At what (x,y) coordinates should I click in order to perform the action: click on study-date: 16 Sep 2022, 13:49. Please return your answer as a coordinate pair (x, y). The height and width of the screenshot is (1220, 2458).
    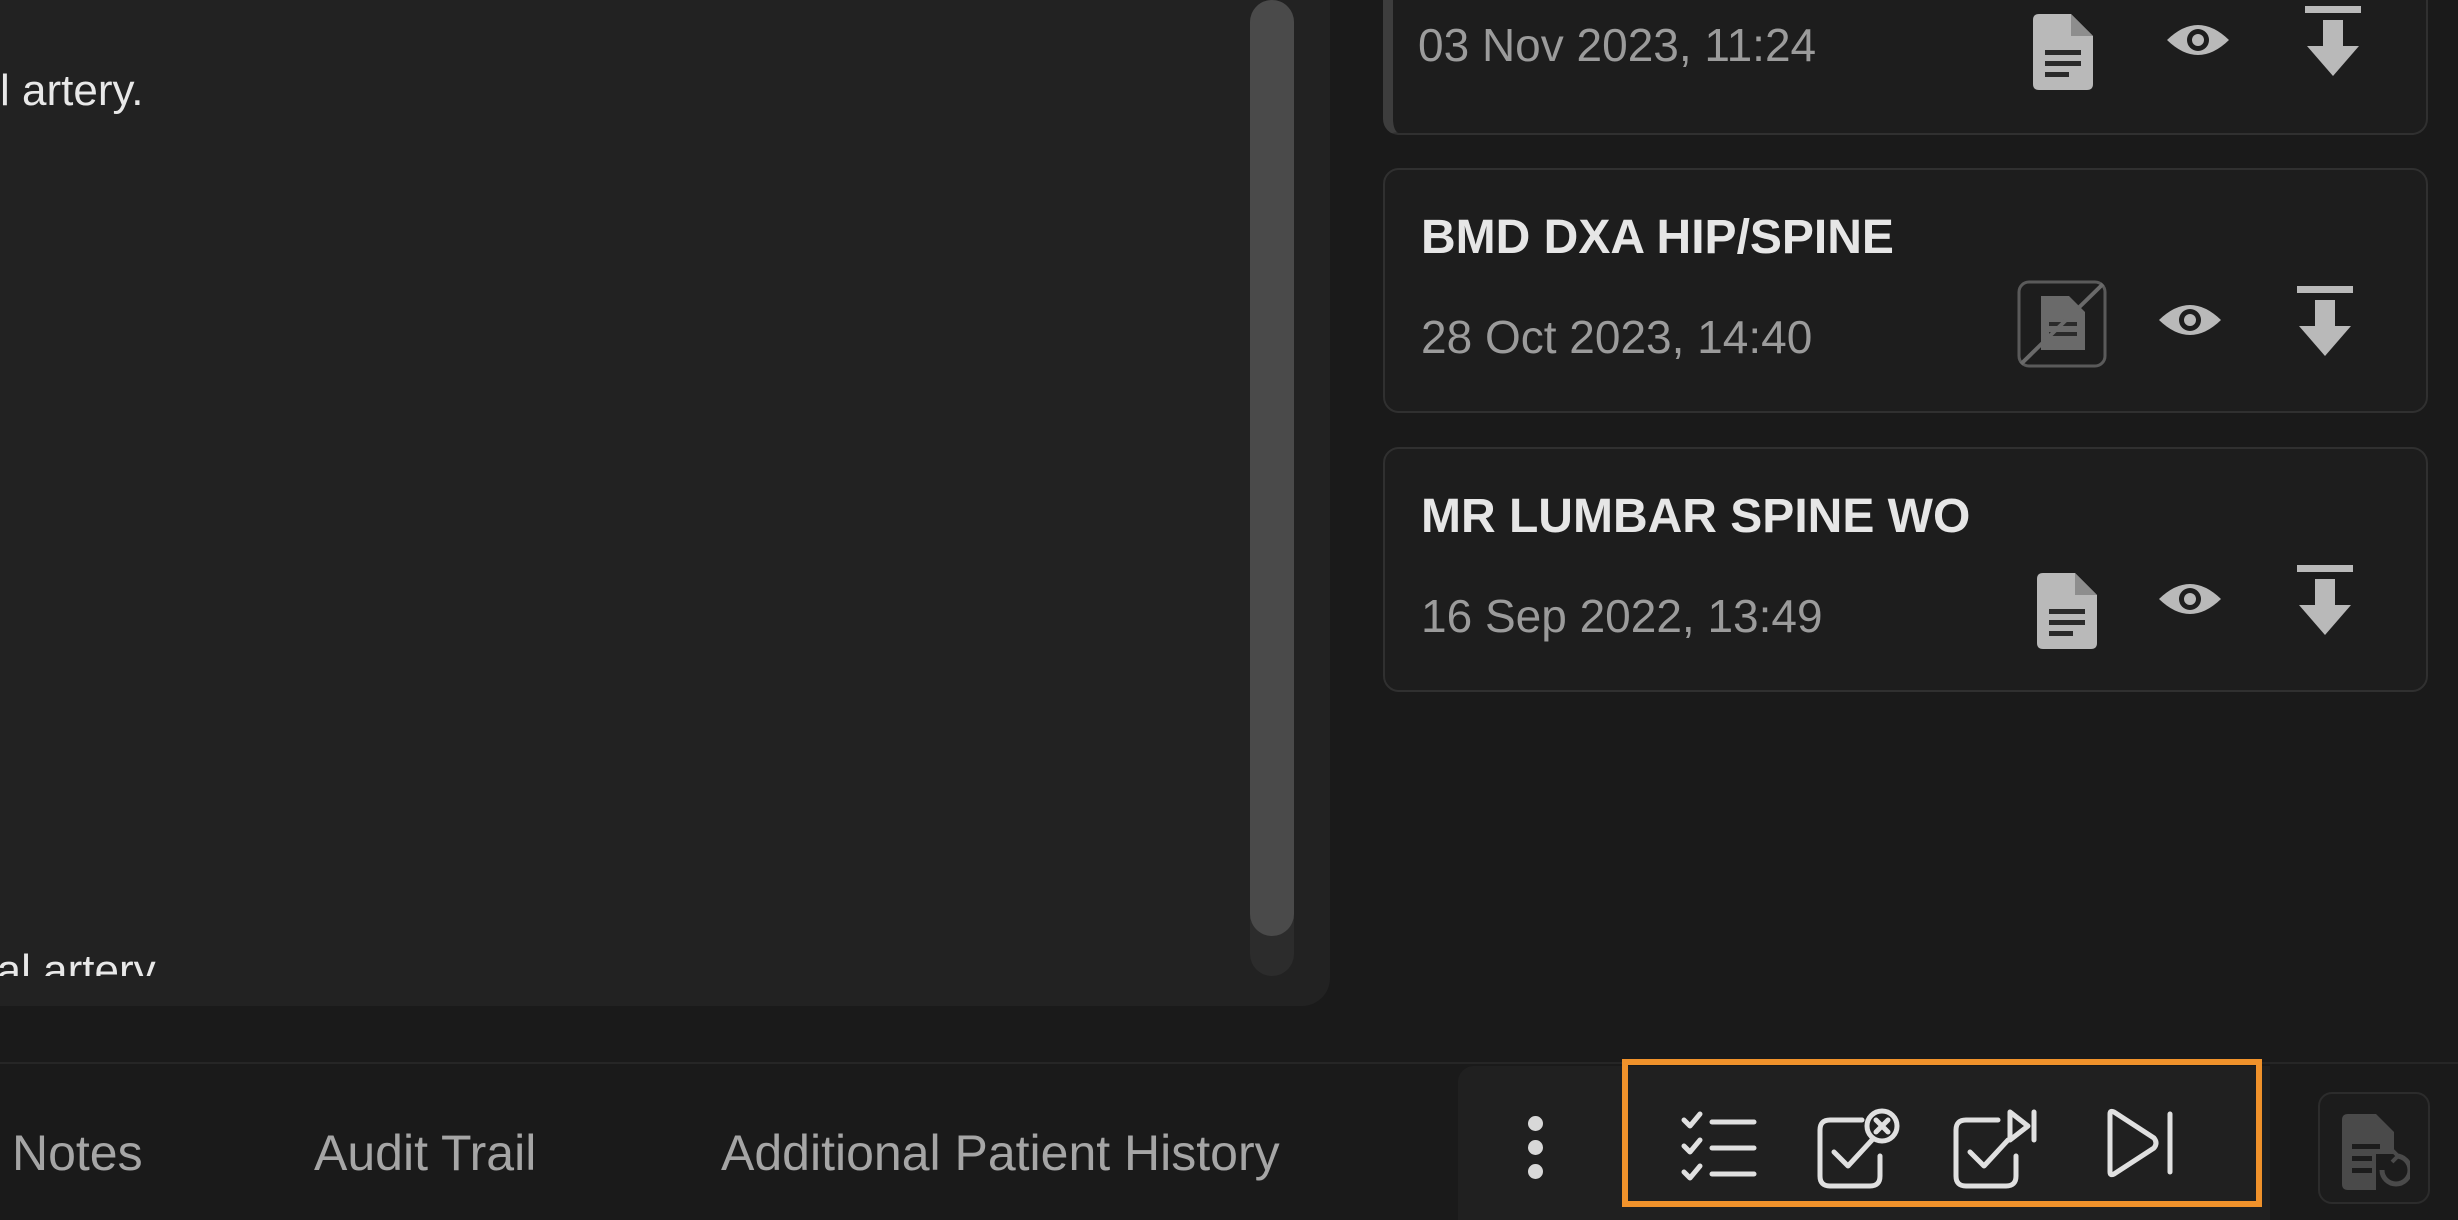
    Looking at the image, I should click on (1622, 616).